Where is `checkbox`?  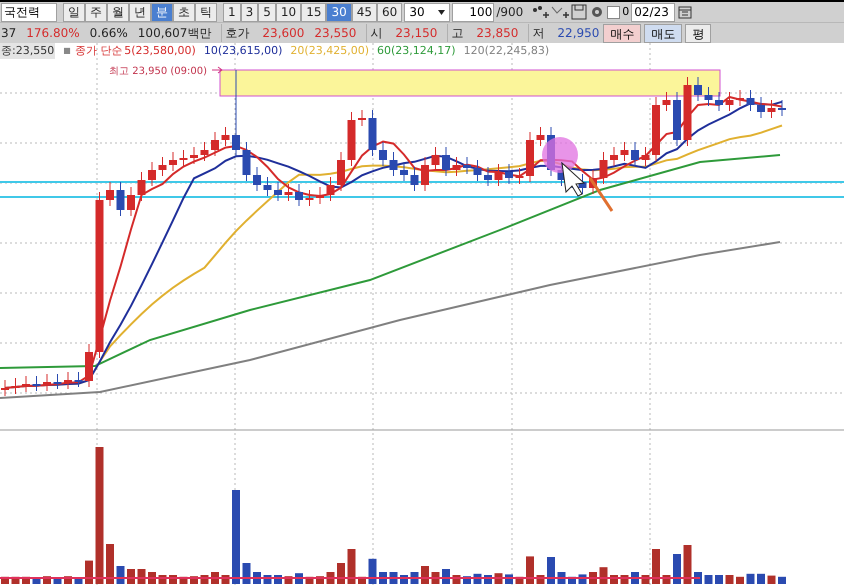
checkbox is located at coordinates (613, 12).